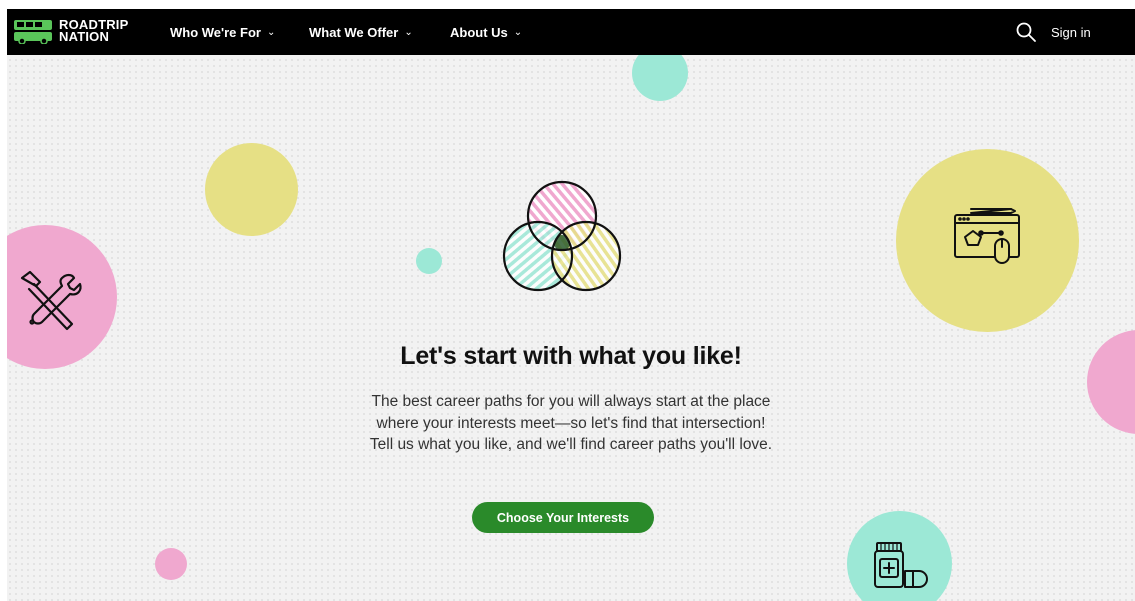 Image resolution: width=1135 pixels, height=601 pixels. What do you see at coordinates (562, 238) in the screenshot?
I see `venn-diagram-icon` at bounding box center [562, 238].